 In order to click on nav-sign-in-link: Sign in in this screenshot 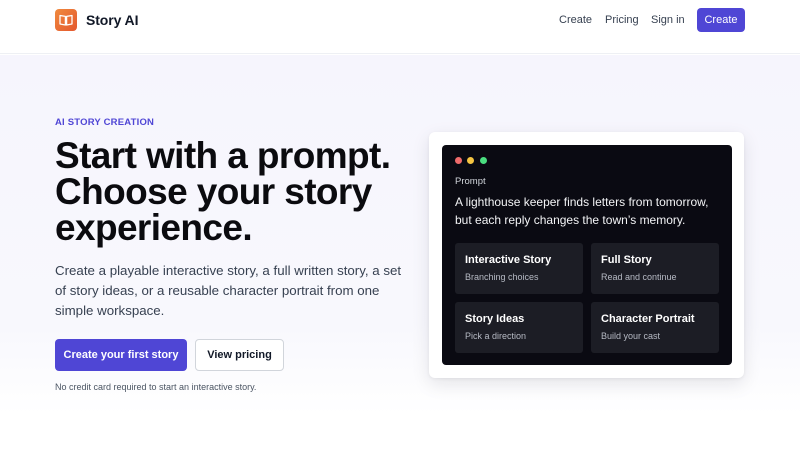, I will do `click(668, 20)`.